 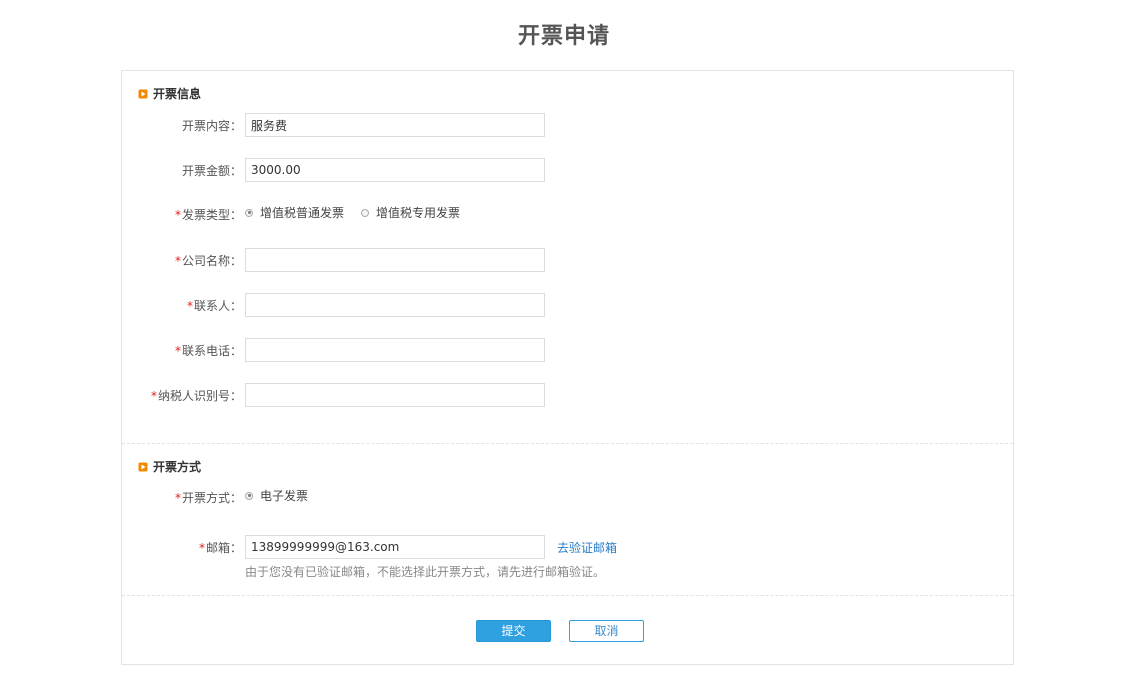 I want to click on invoice-content-input, so click(x=395, y=125).